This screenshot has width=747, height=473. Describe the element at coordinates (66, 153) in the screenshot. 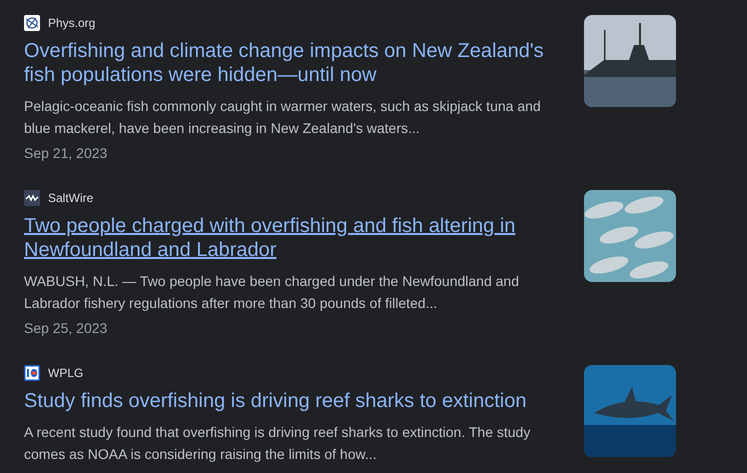

I see `publish-date: Sep 21, 2023` at that location.